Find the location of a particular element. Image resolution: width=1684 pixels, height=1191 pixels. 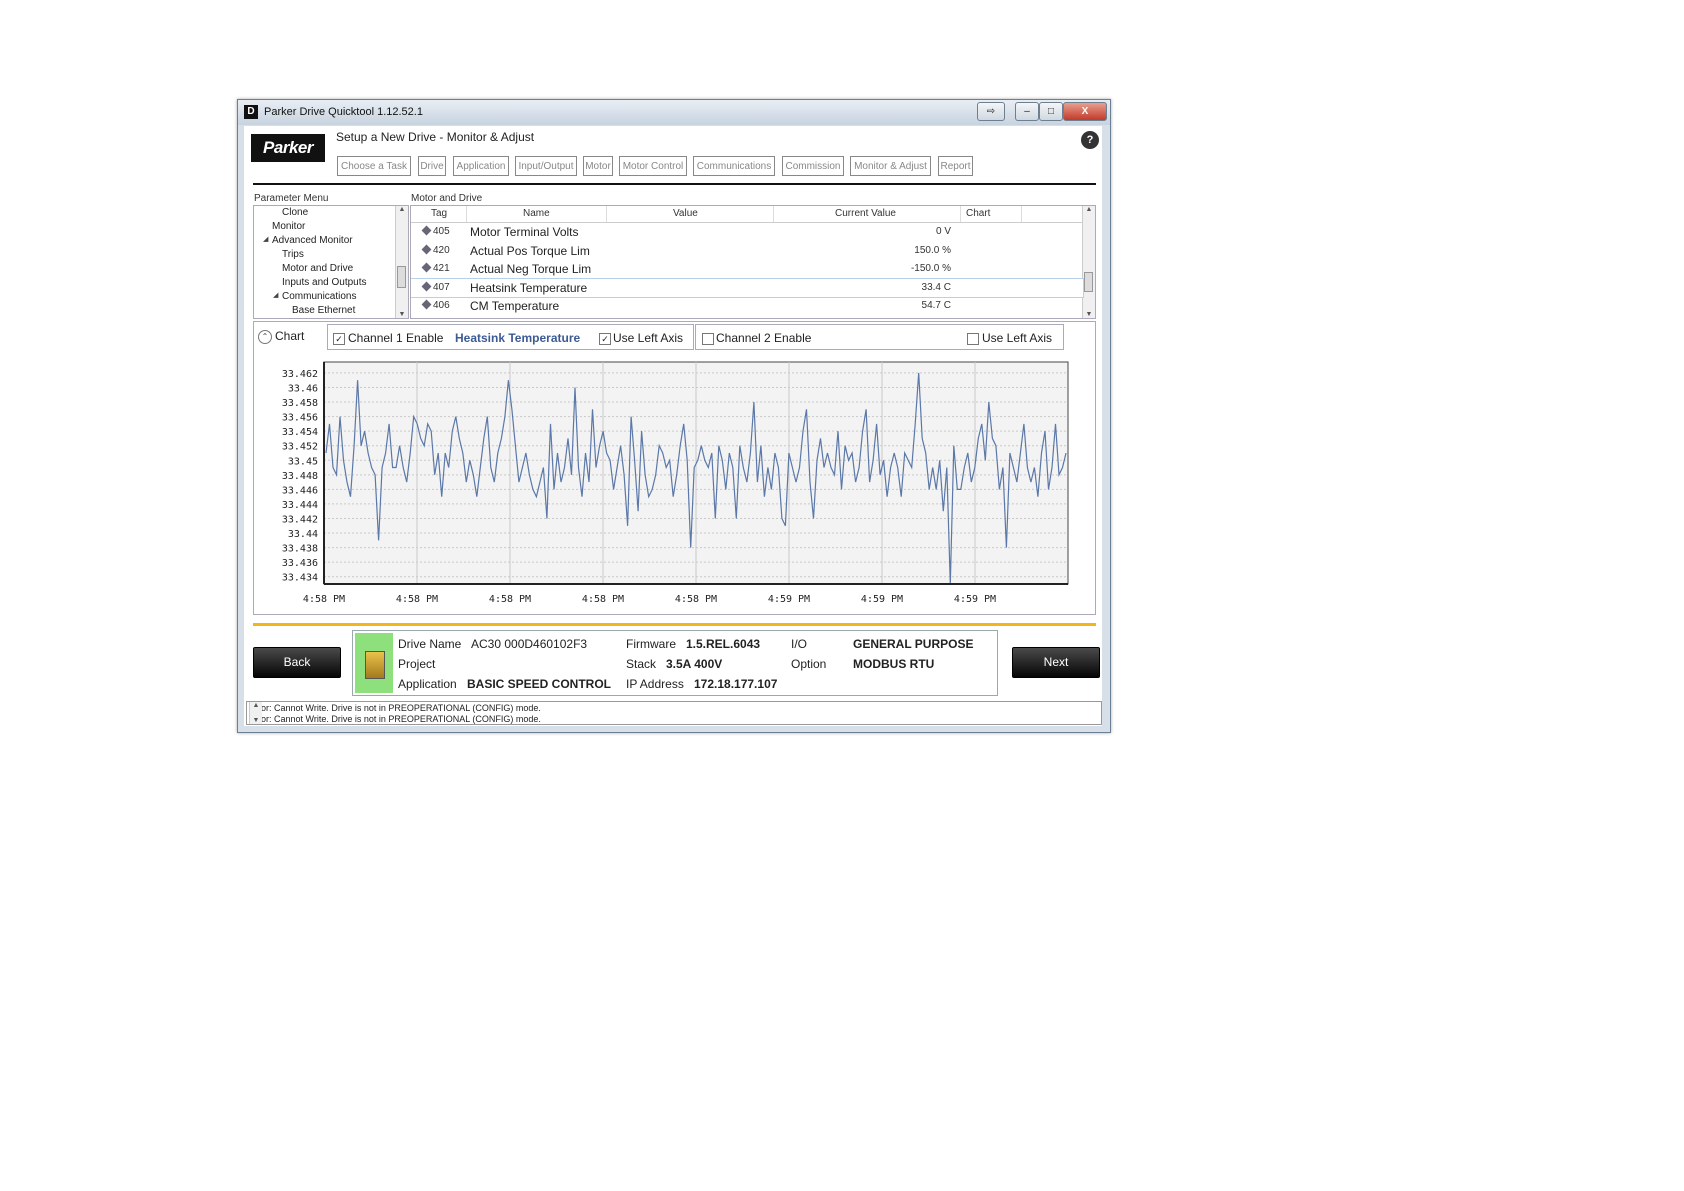

y-tick-label: 33.434 is located at coordinates (300, 578).